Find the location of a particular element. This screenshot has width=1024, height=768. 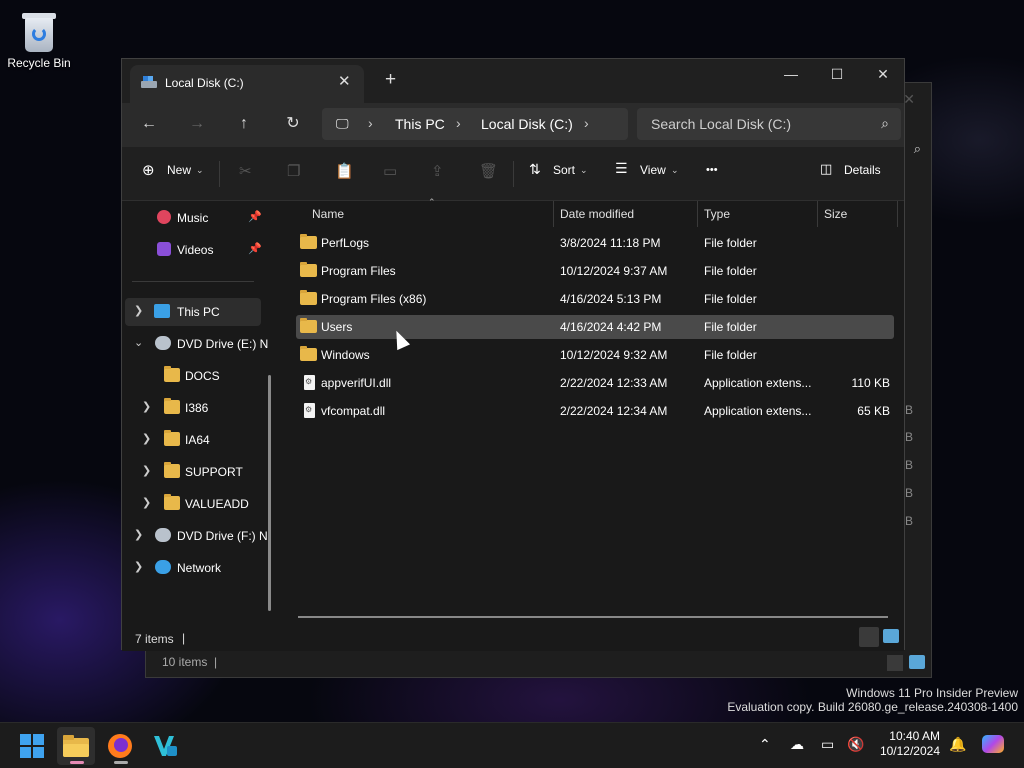

chevron-up-icon: ⌃ is located at coordinates (765, 744).